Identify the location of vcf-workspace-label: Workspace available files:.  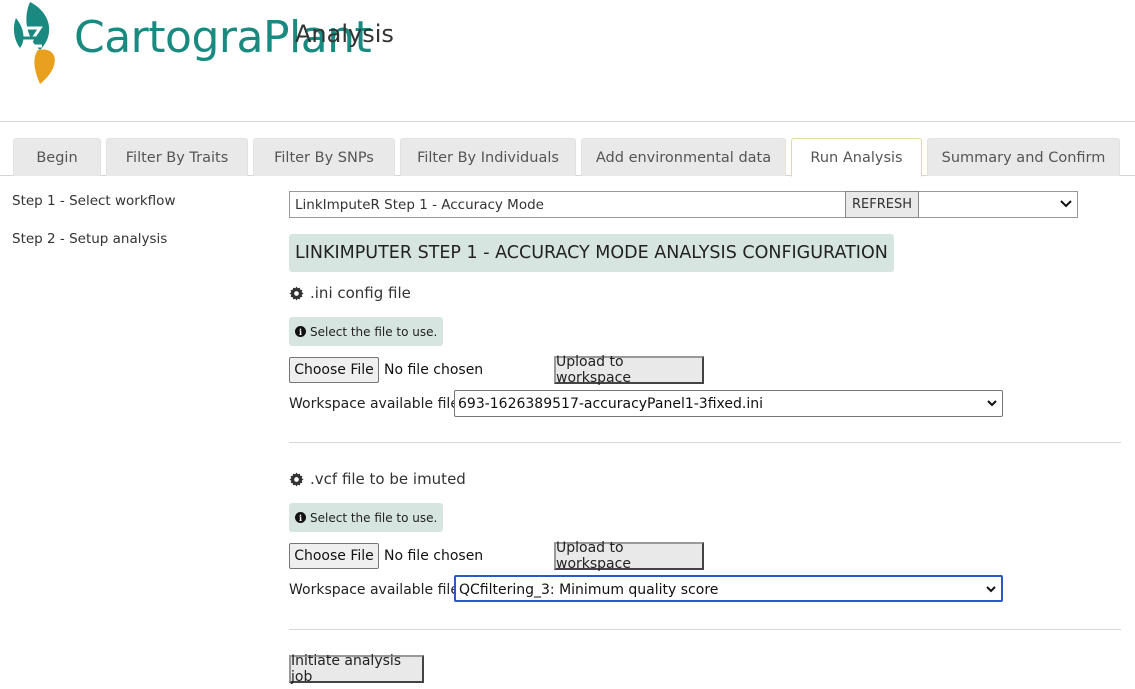
(380, 590).